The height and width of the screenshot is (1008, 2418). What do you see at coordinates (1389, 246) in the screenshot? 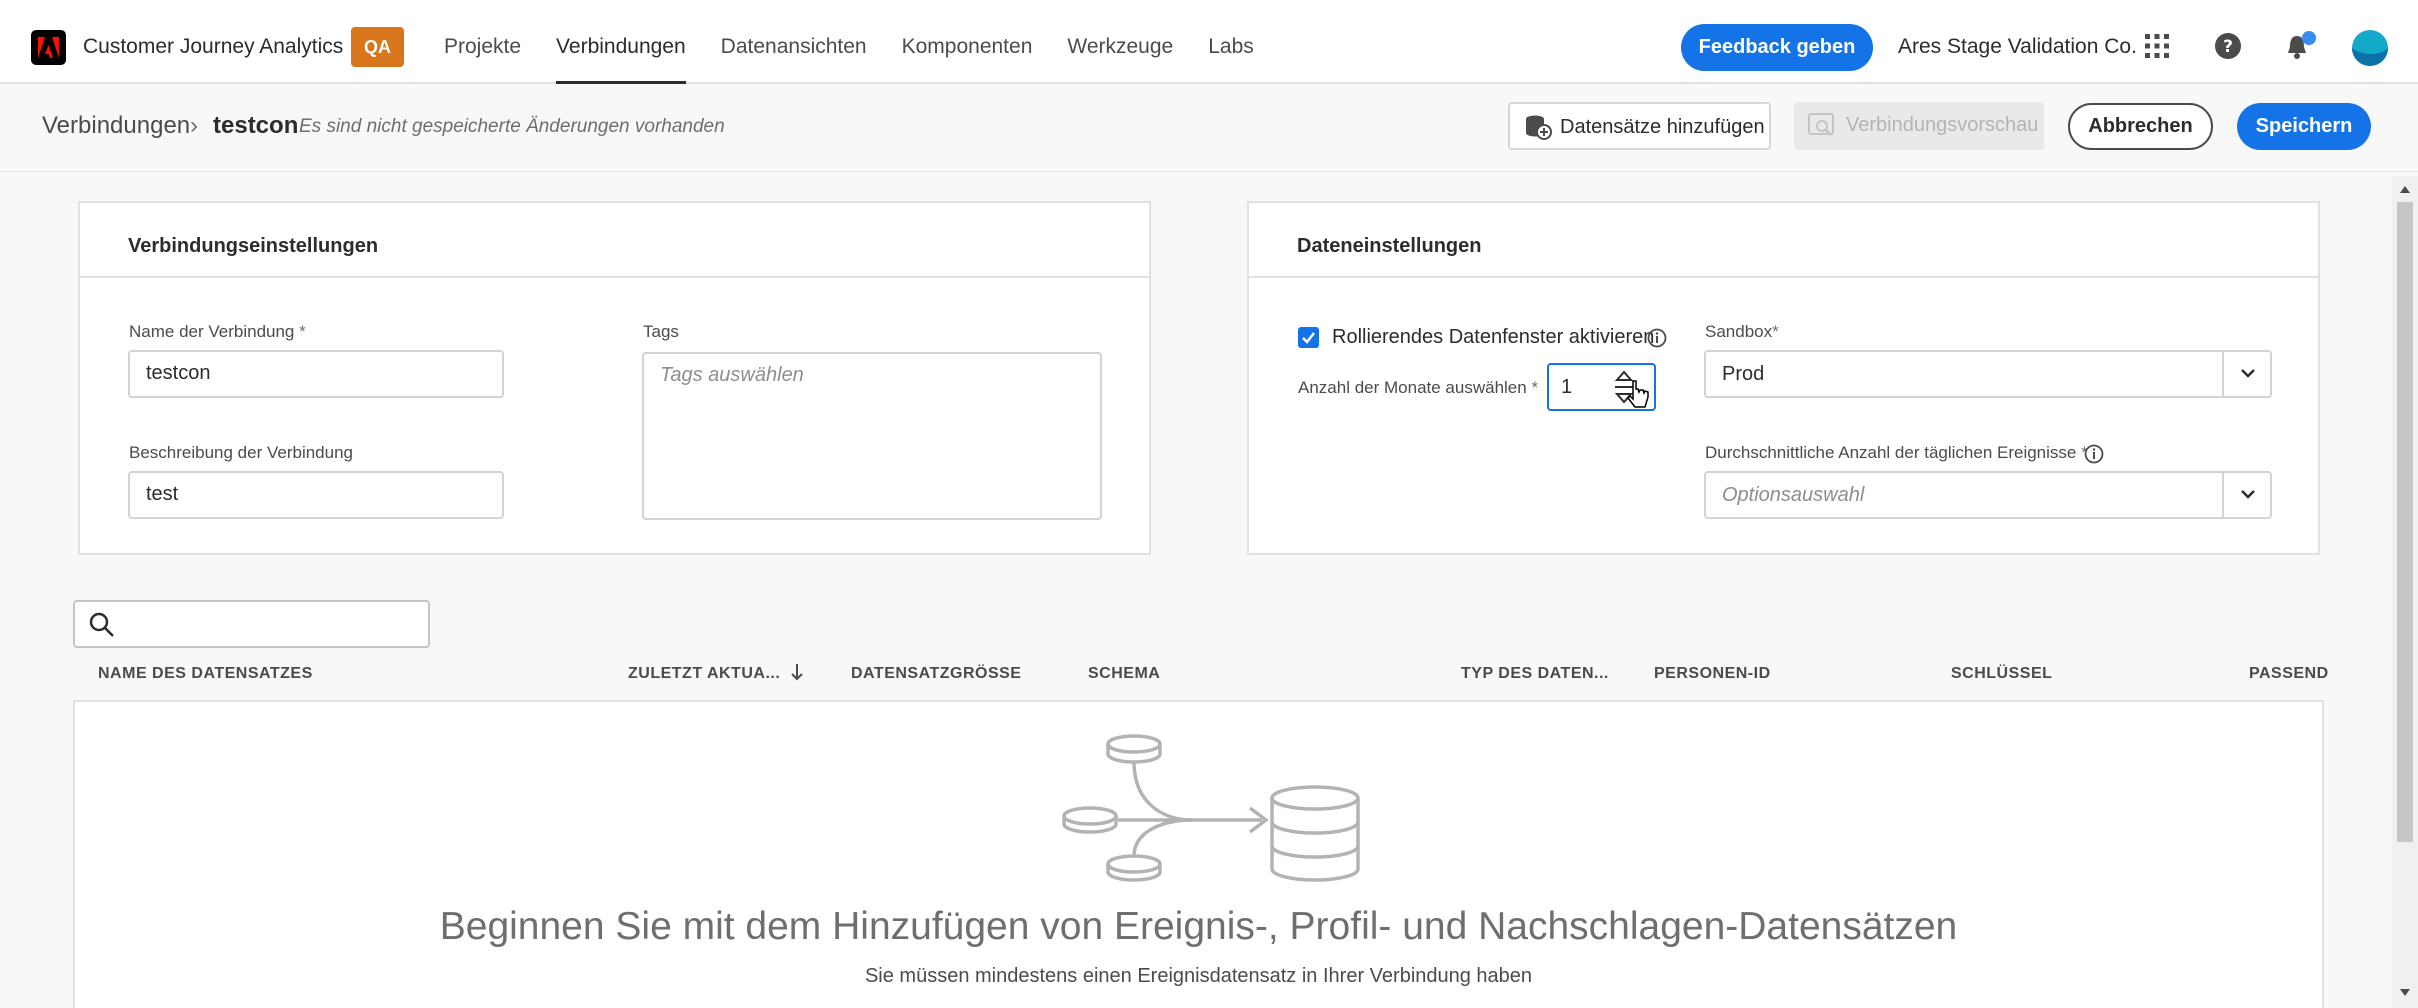
I see `data-settings-title: Dateneinstellungen` at bounding box center [1389, 246].